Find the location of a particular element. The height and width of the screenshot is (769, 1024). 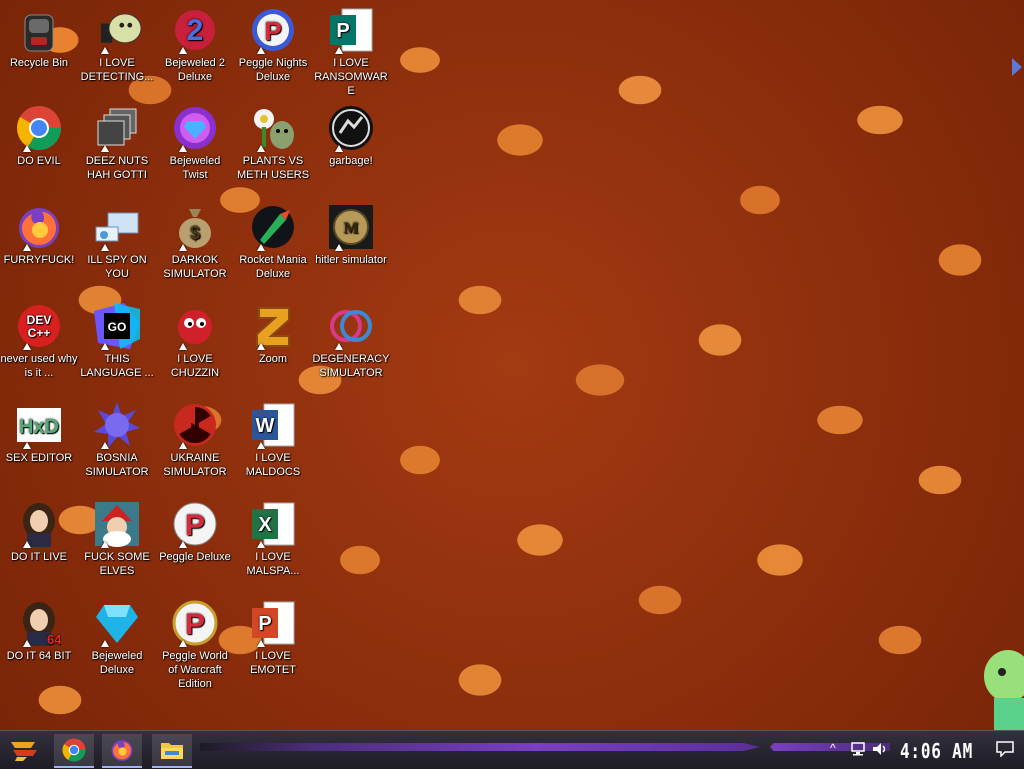

taskbar-app-chrome is located at coordinates (74, 751).